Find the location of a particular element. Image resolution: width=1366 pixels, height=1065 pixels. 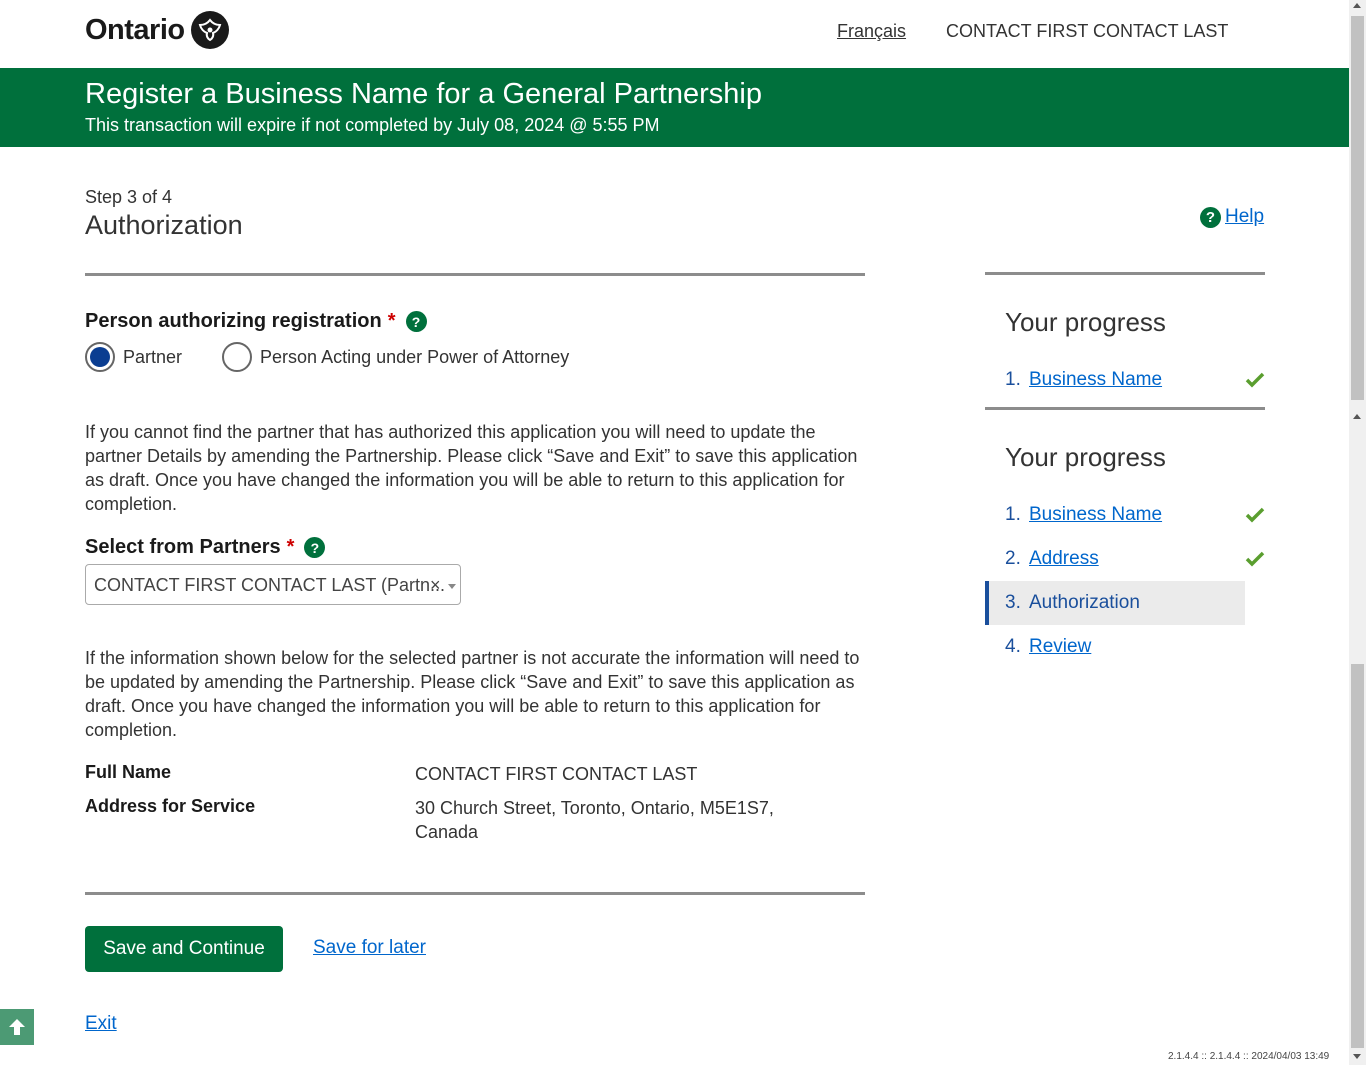

scroll-down-icon is located at coordinates (1357, 1056).